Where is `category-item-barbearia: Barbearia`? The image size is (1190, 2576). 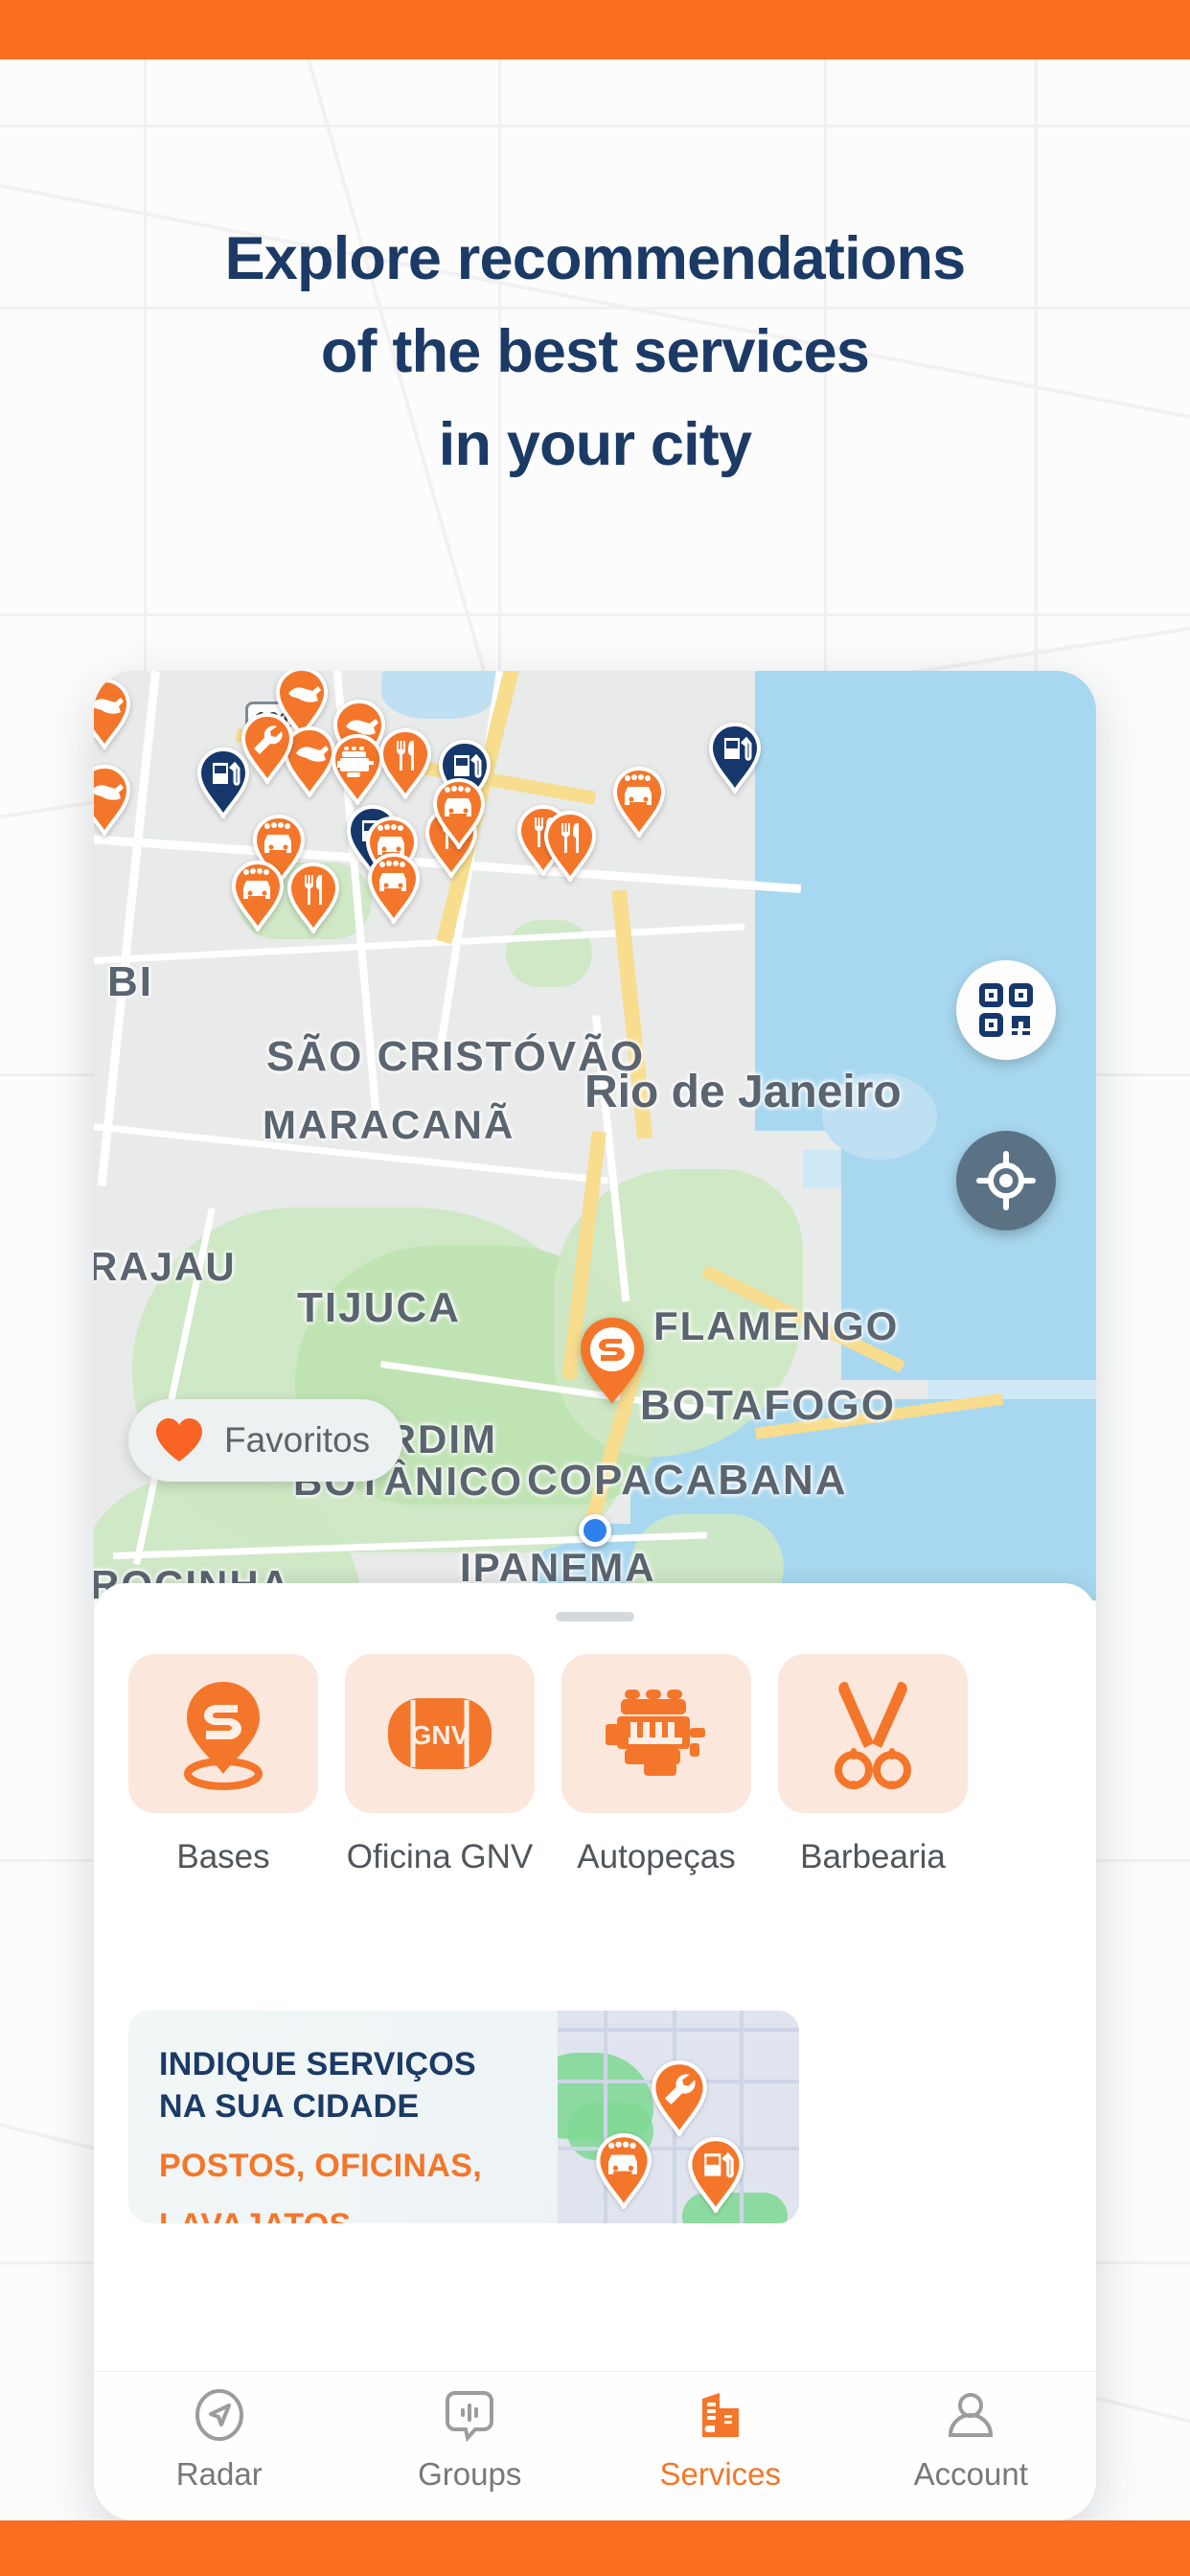 category-item-barbearia: Barbearia is located at coordinates (873, 1765).